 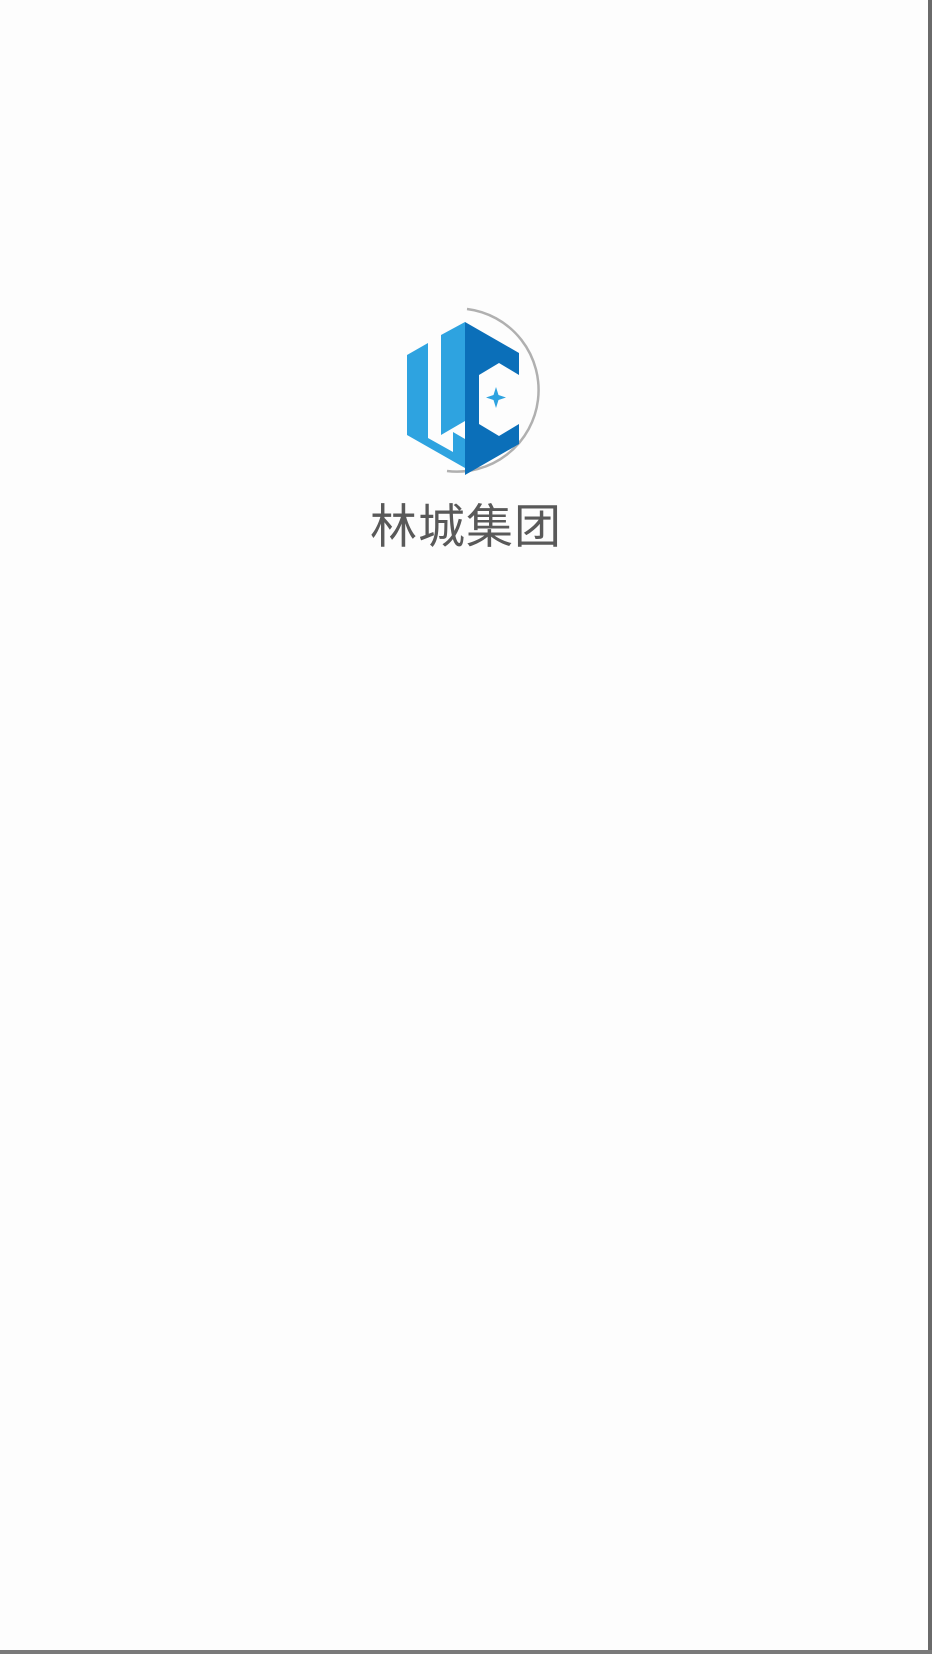 What do you see at coordinates (466, 527) in the screenshot?
I see `brand-name: 林城集团` at bounding box center [466, 527].